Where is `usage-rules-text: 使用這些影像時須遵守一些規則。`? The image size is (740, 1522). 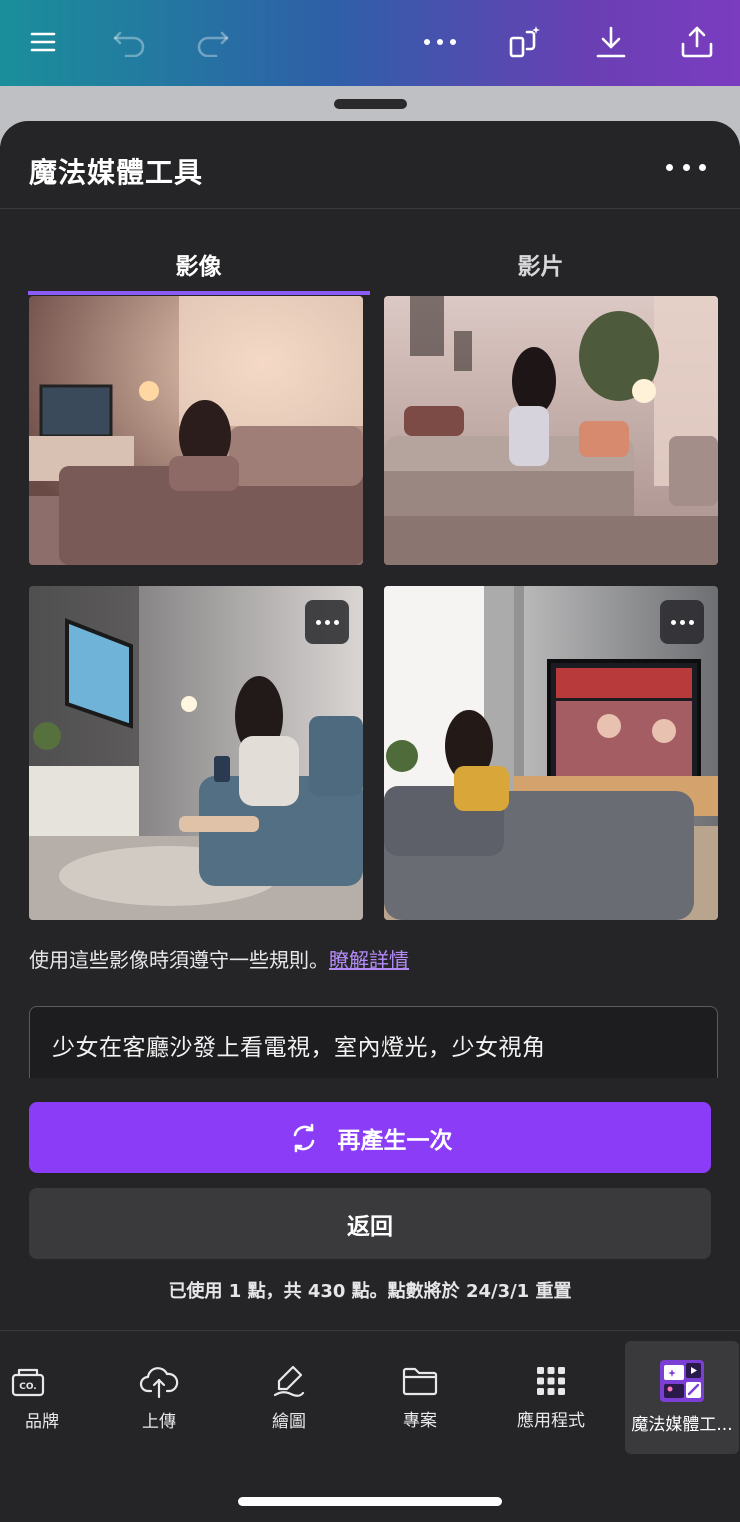
usage-rules-text: 使用這些影像時須遵守一些規則。 is located at coordinates (179, 960).